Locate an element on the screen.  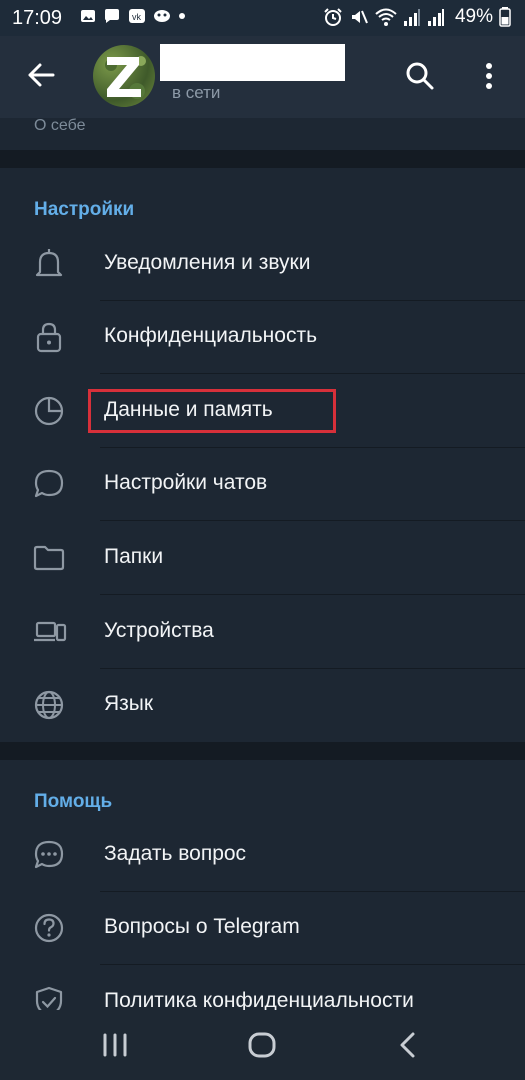
message-notification-icon is located at coordinates (112, 16).